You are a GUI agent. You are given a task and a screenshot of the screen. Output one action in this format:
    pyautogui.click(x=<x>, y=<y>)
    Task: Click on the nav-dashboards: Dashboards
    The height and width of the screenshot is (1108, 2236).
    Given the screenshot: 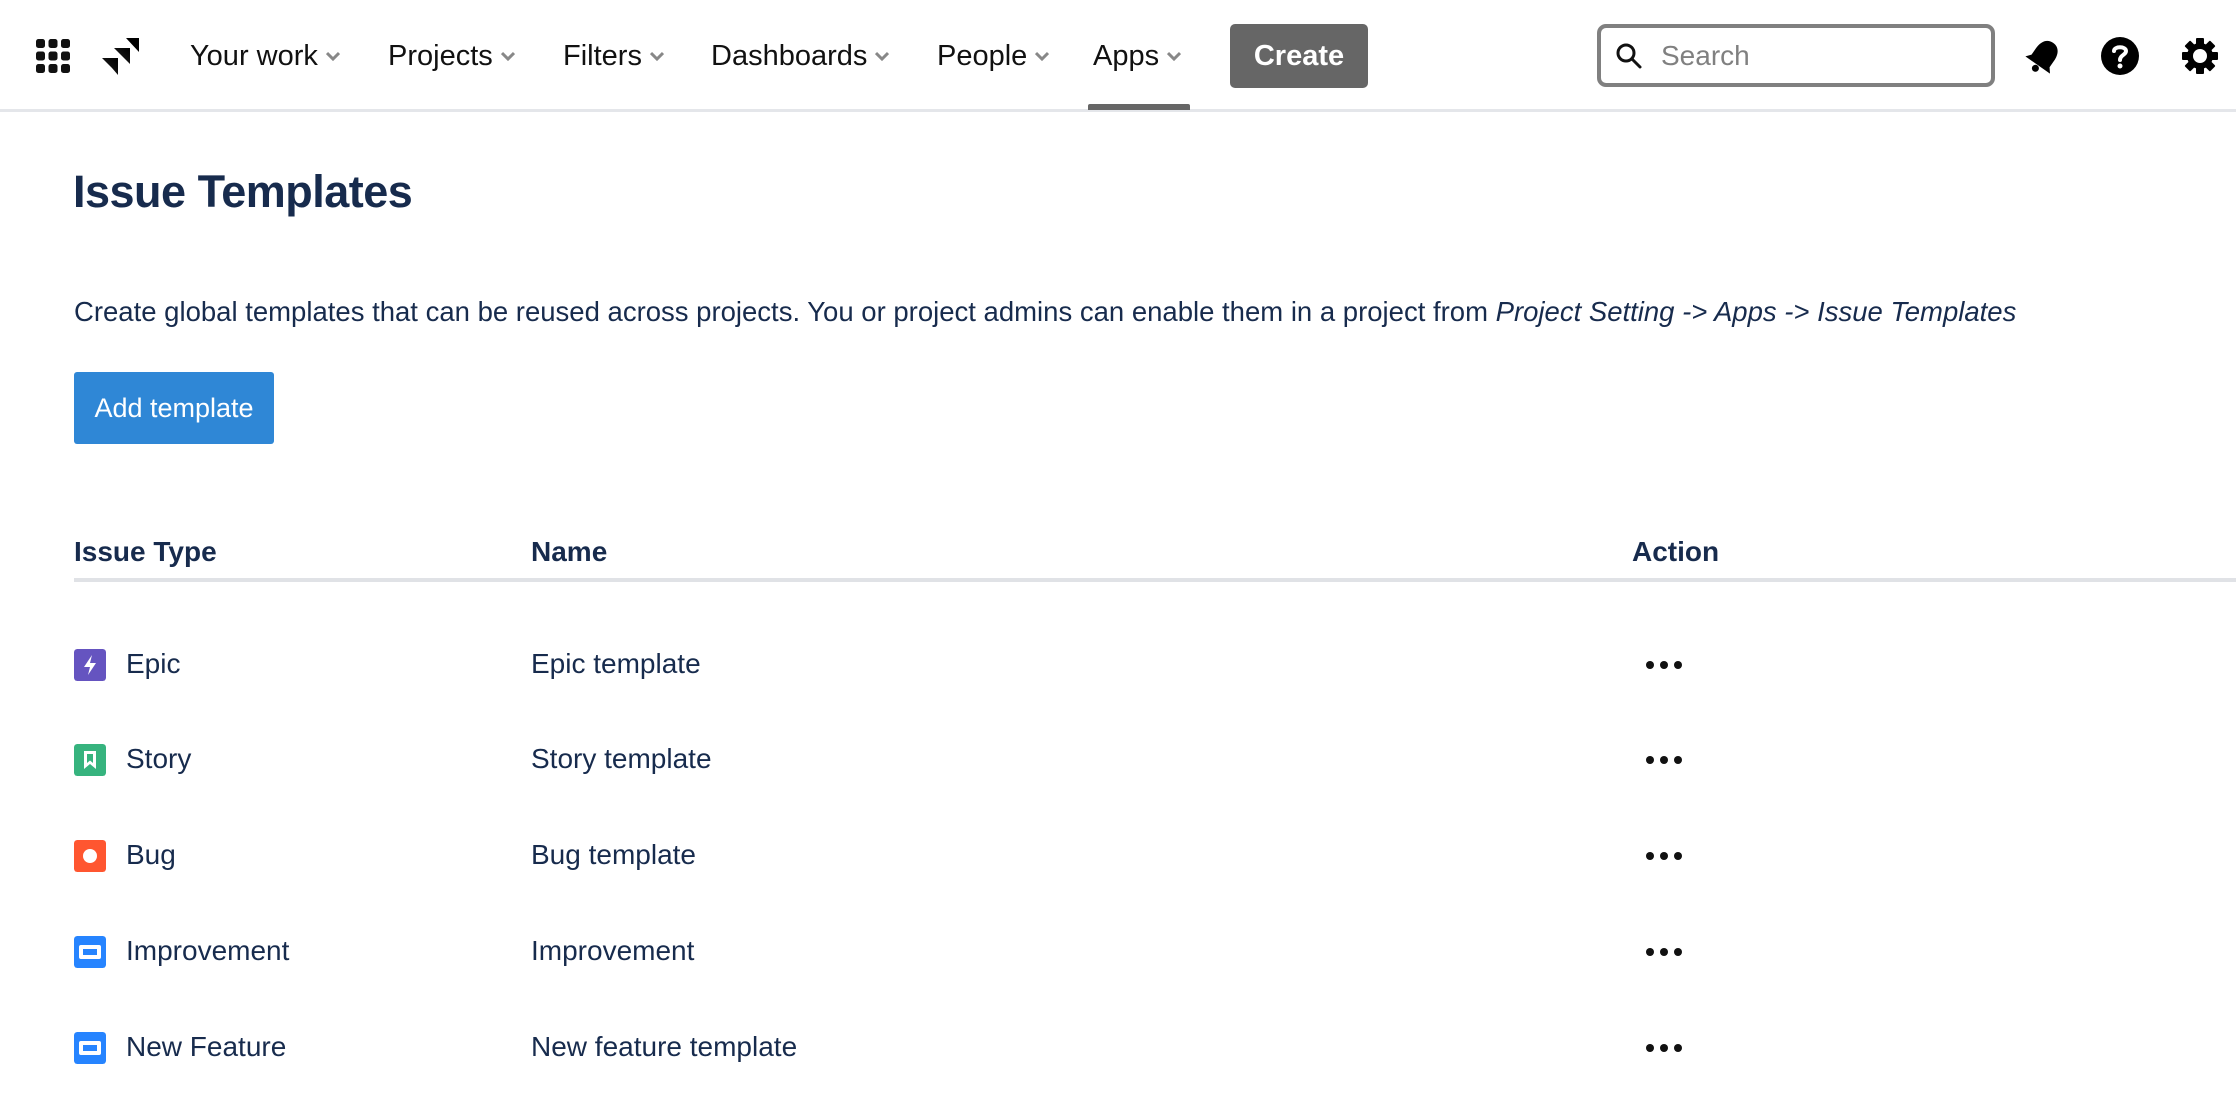 What is the action you would take?
    pyautogui.click(x=800, y=56)
    